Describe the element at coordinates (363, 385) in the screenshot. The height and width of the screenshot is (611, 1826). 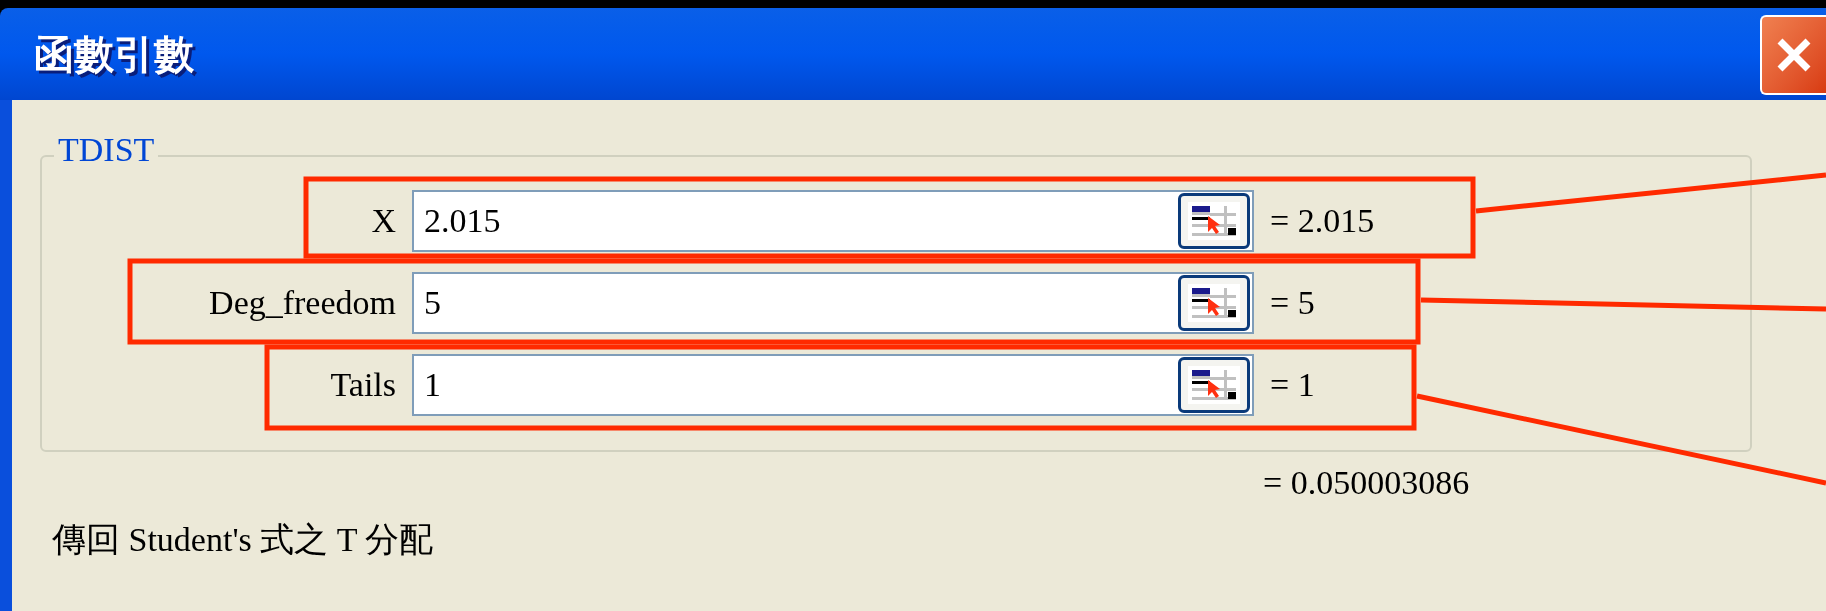
I see `argument-label: Tails` at that location.